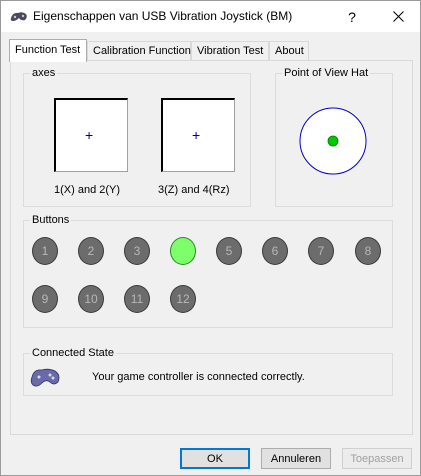  What do you see at coordinates (87, 190) in the screenshot?
I see `axis-label-xy: 1(X) and 2(Y)` at bounding box center [87, 190].